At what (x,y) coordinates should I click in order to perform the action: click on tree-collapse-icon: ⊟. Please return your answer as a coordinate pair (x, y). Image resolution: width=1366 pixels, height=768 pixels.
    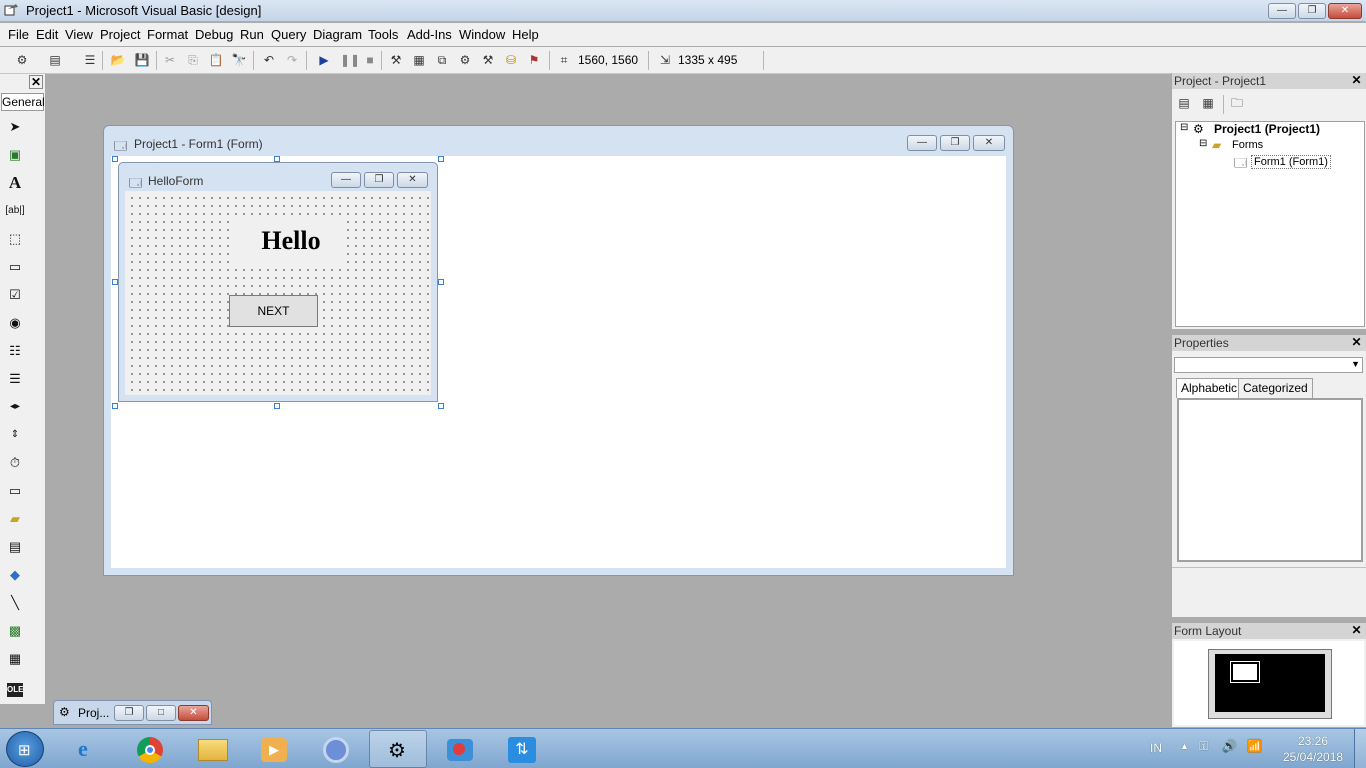
    Looking at the image, I should click on (1184, 127).